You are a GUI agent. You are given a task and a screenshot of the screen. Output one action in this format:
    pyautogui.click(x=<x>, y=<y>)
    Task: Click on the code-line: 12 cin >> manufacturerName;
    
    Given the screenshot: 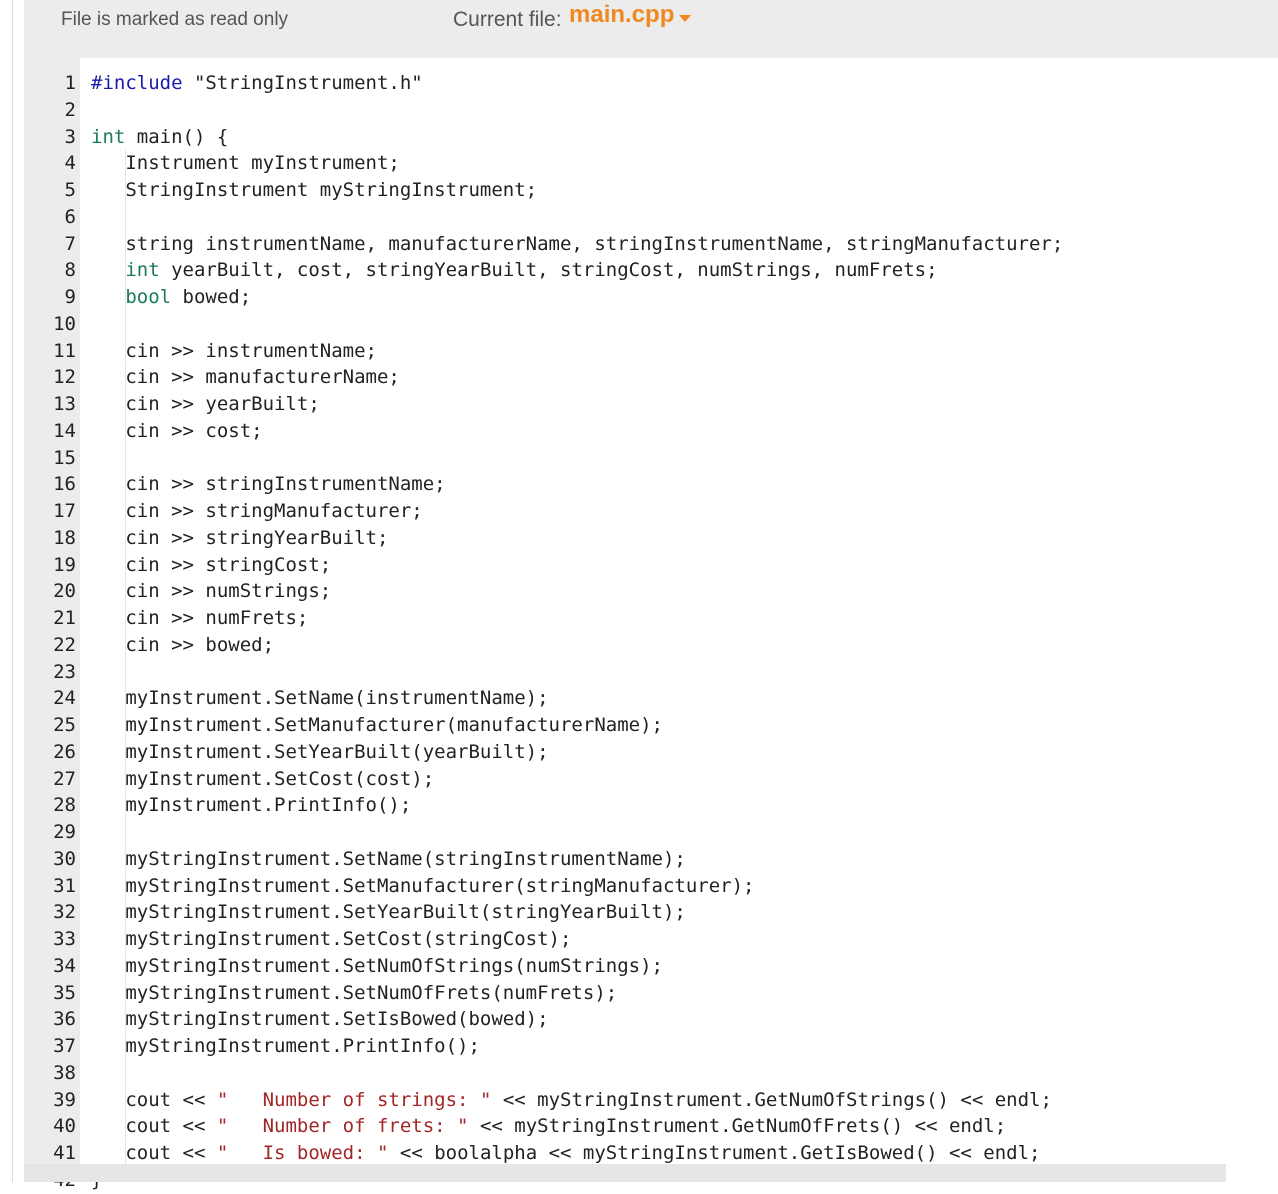 What is the action you would take?
    pyautogui.click(x=651, y=377)
    